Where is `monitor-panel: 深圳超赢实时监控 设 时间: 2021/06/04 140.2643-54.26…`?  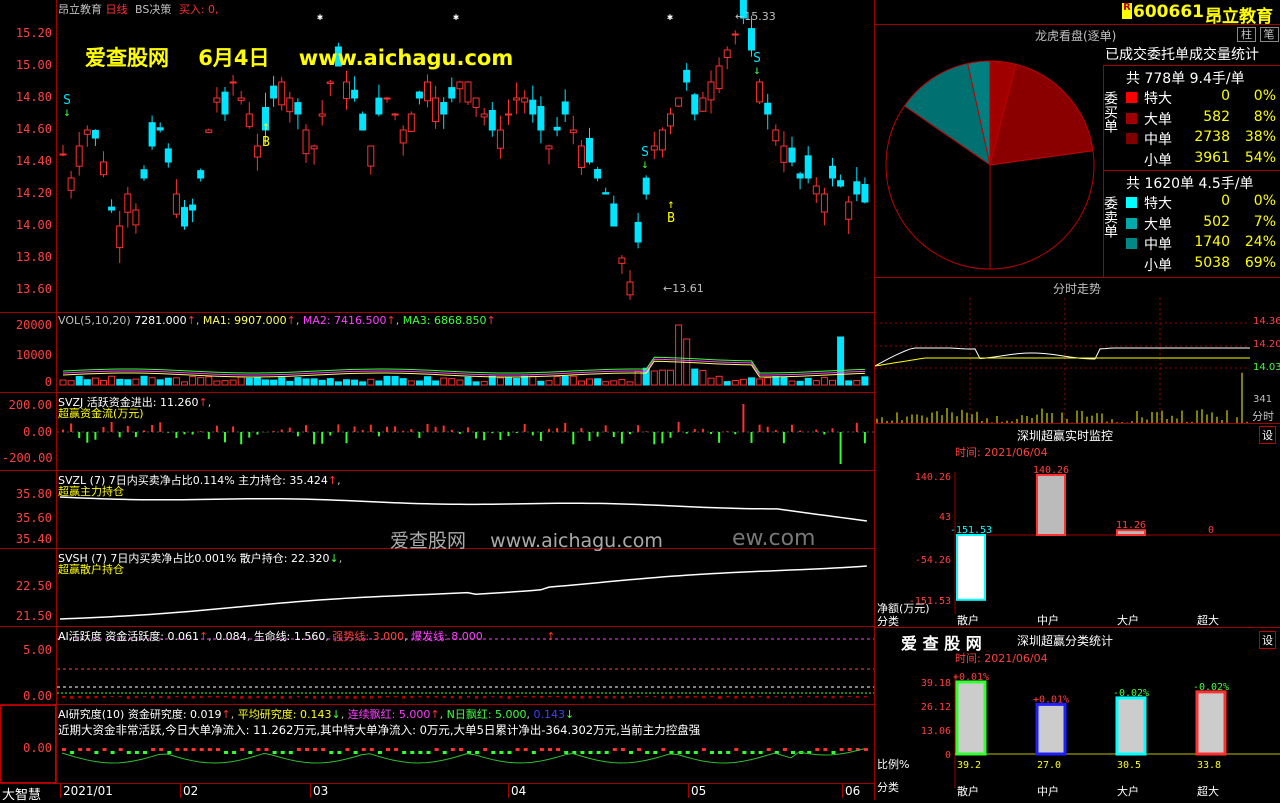
monitor-panel: 深圳超赢实时监控 设 时间: 2021/06/04 140.2643-54.26… is located at coordinates (1077, 526).